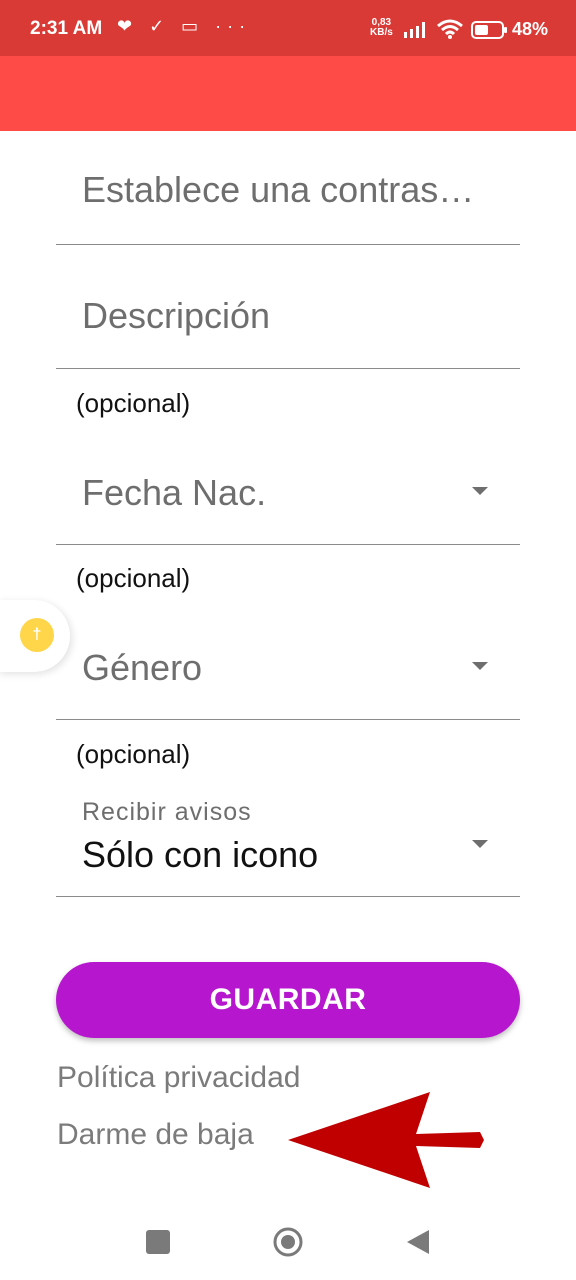  I want to click on app-bar, so click(288, 93).